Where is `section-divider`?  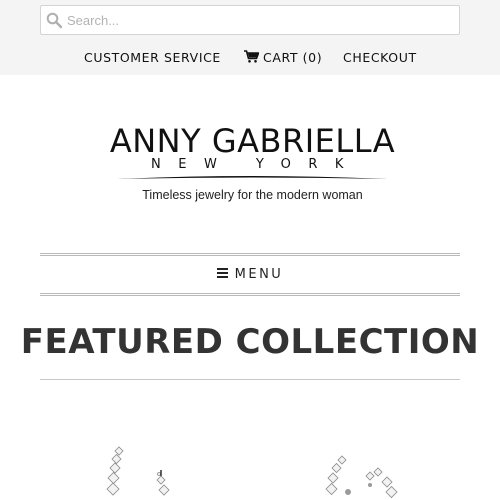
section-divider is located at coordinates (250, 379).